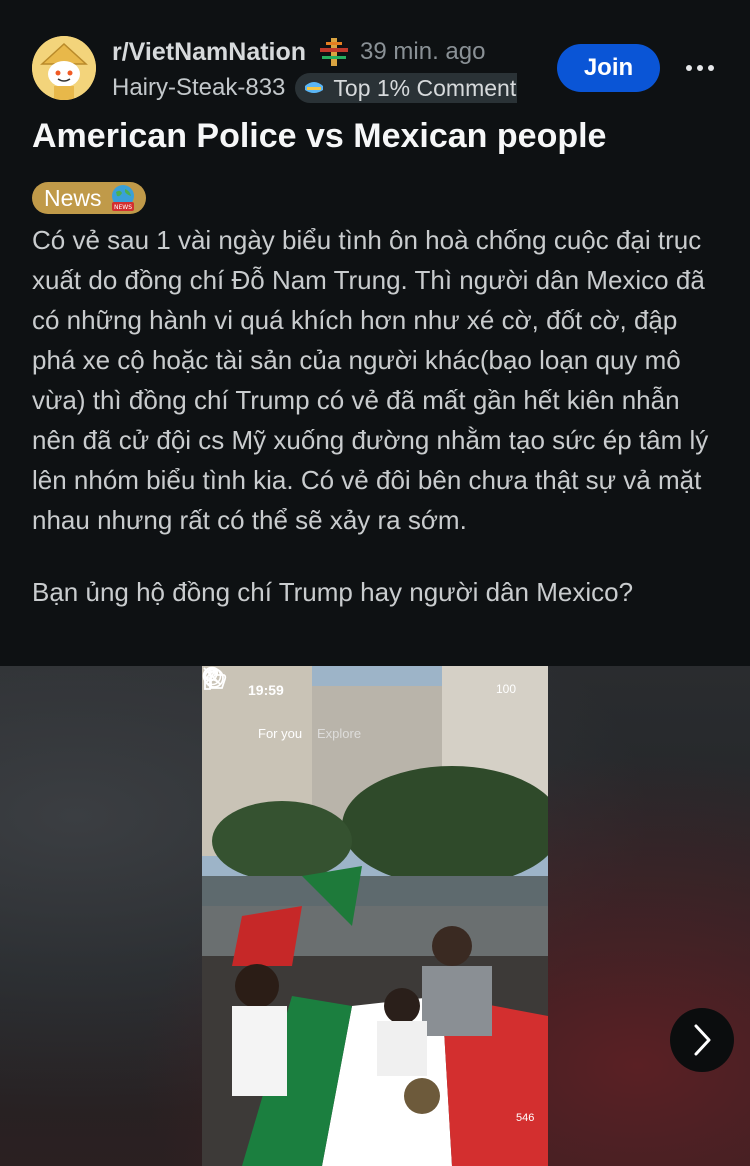 The image size is (750, 1166). I want to click on video-status-time: 19:59, so click(266, 690).